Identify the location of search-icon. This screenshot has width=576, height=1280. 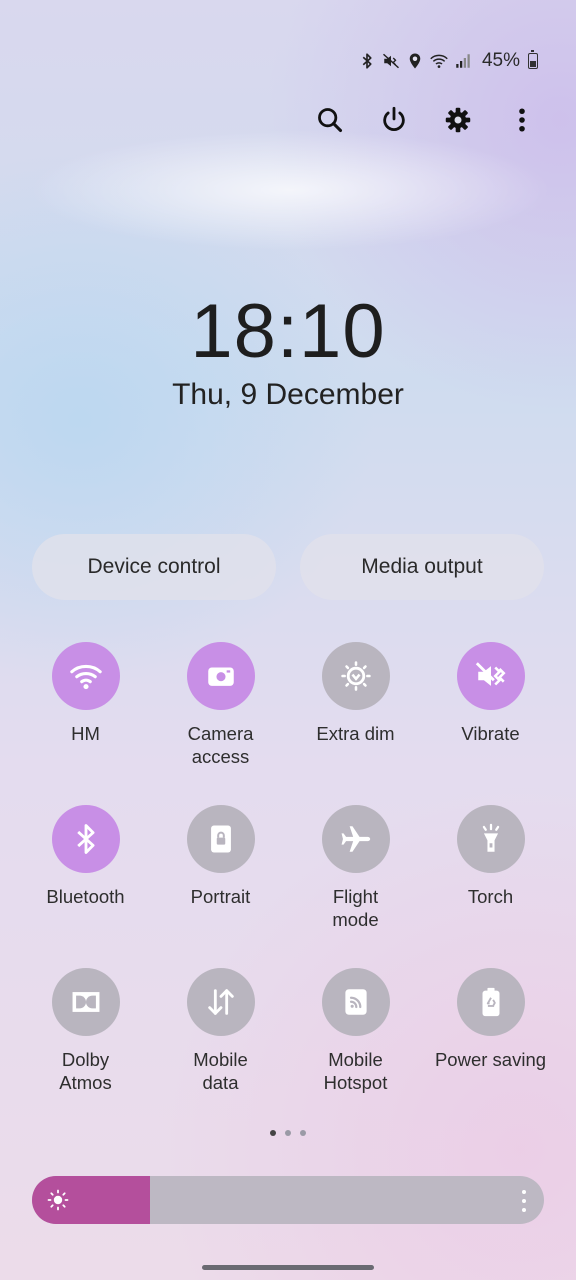
(330, 120).